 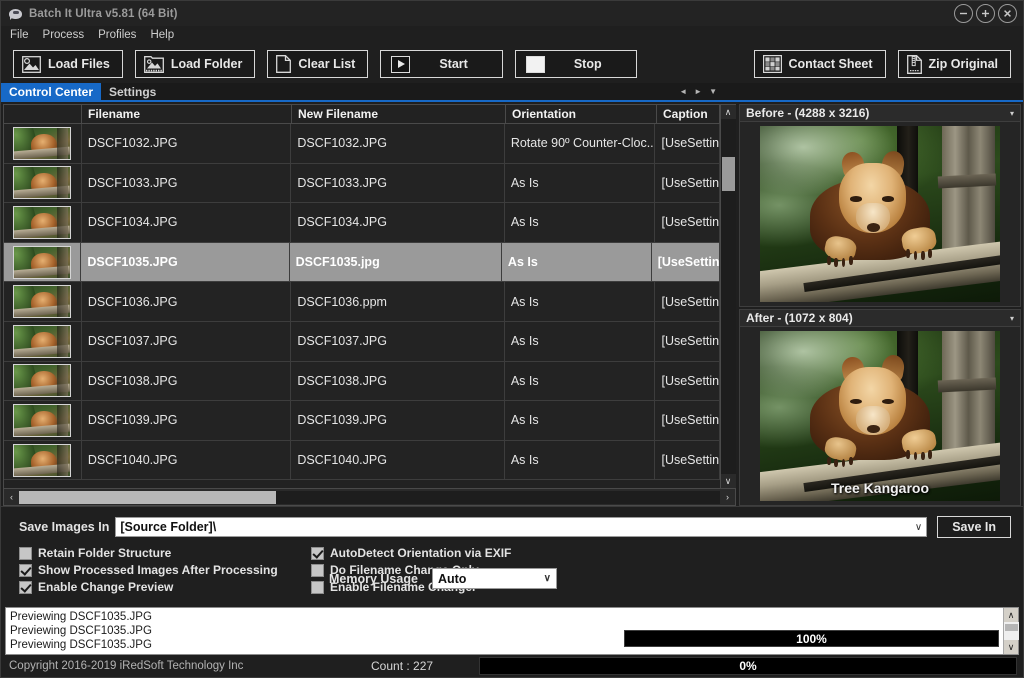 I want to click on before-preview-title: Before - (4288 x 3216), so click(x=808, y=113).